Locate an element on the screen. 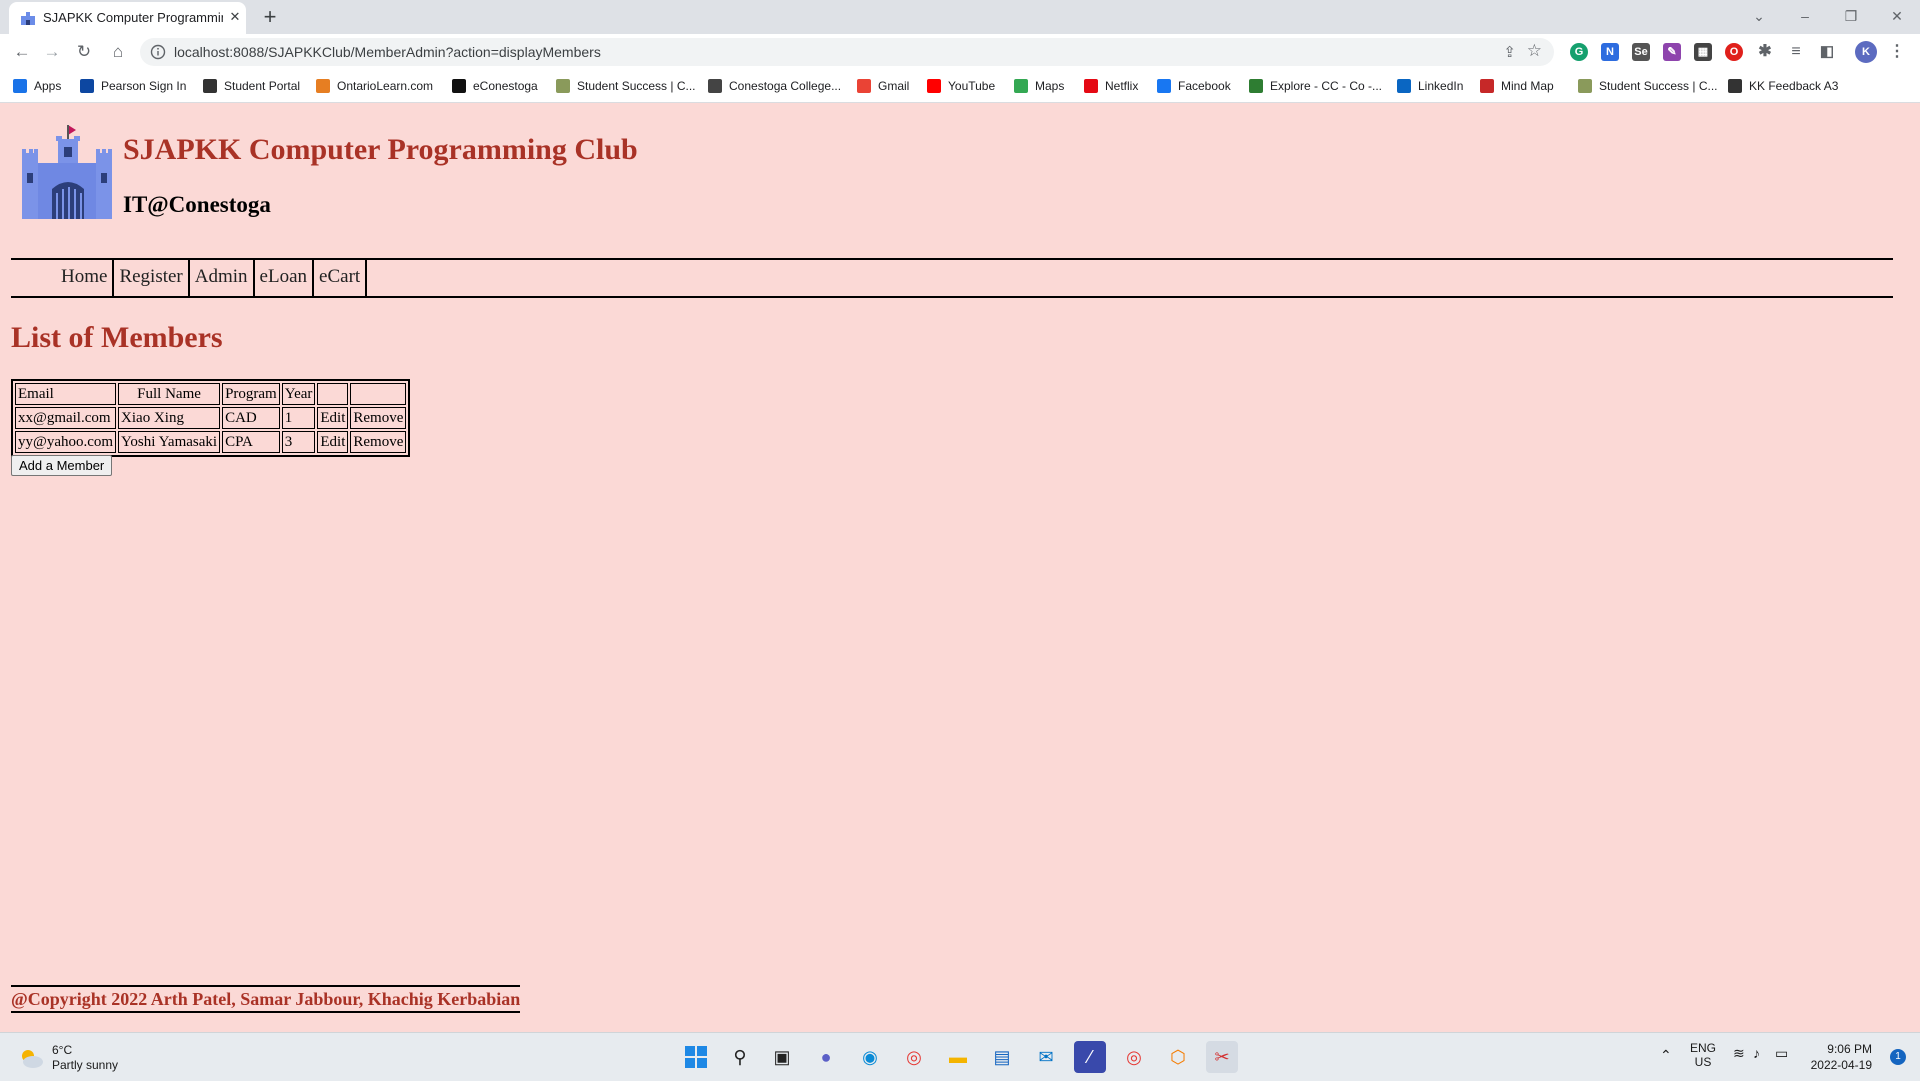 The width and height of the screenshot is (1920, 1081). clock-time: 9:06 PM is located at coordinates (1849, 1049).